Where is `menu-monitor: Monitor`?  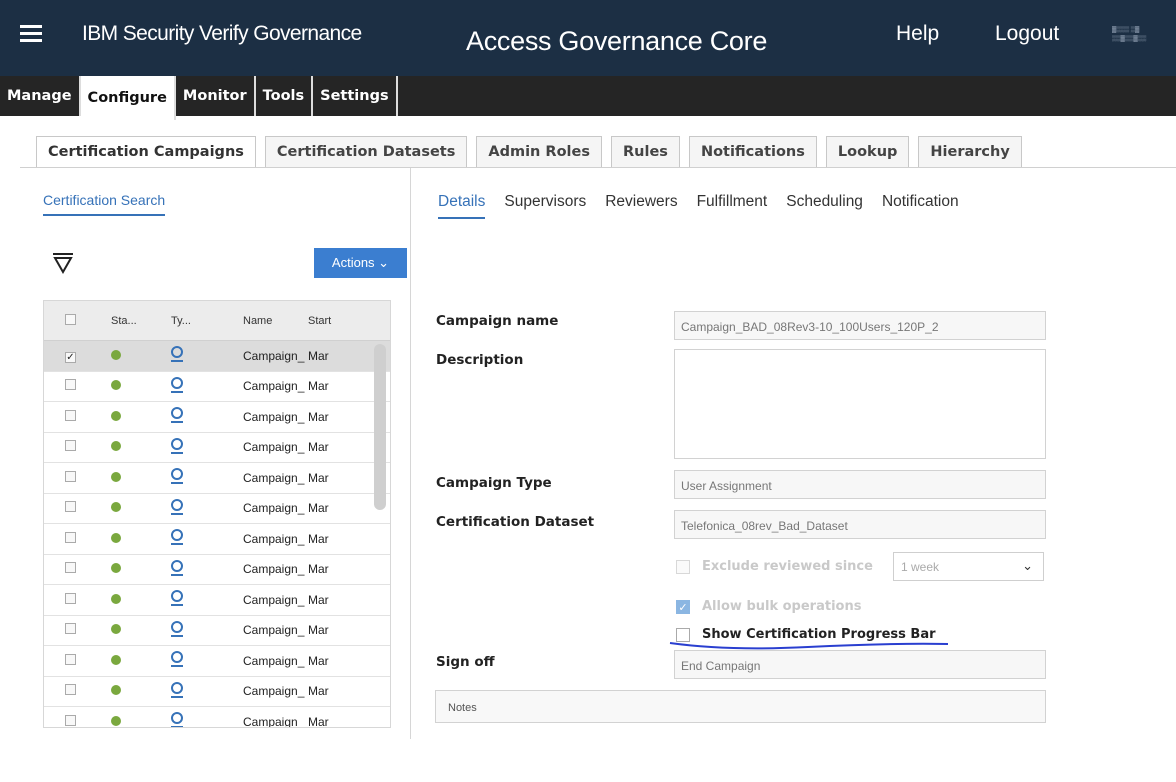
menu-monitor: Monitor is located at coordinates (216, 96).